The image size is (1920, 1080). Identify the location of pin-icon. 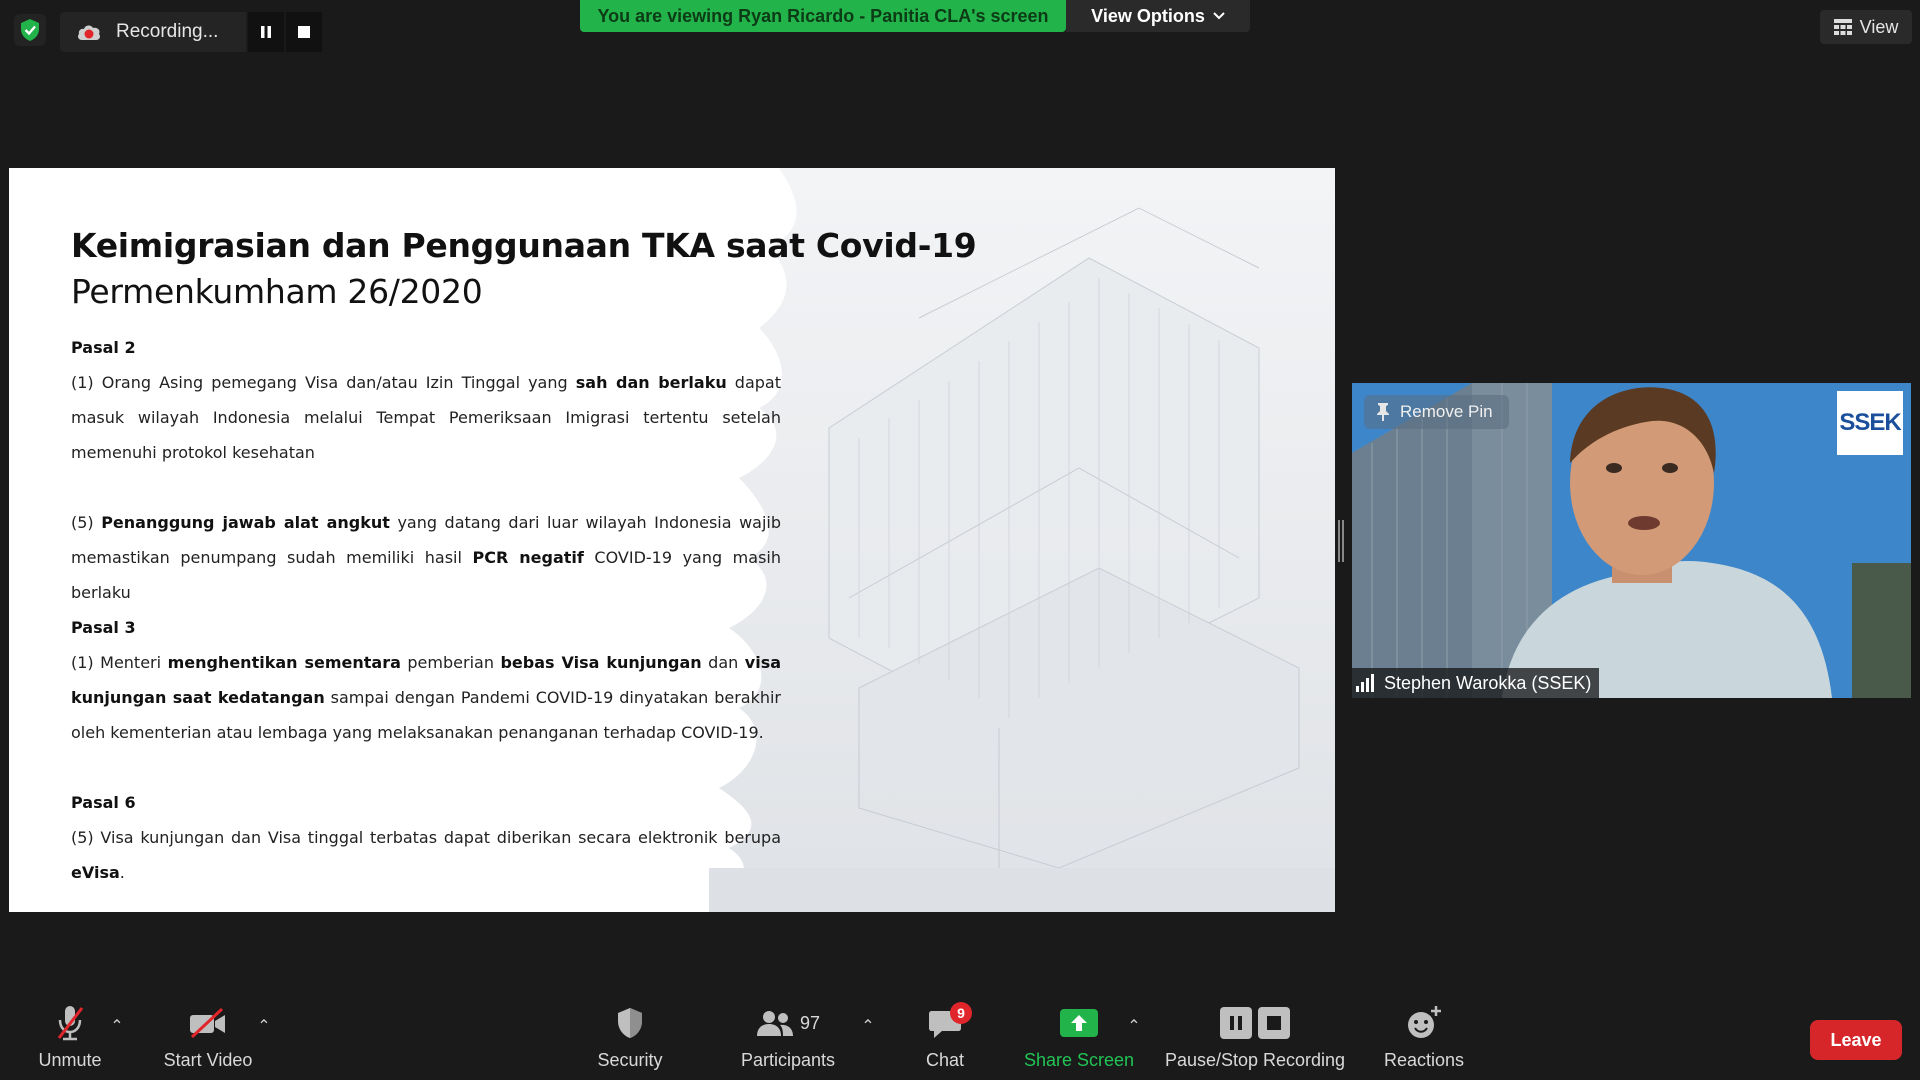
(1383, 412).